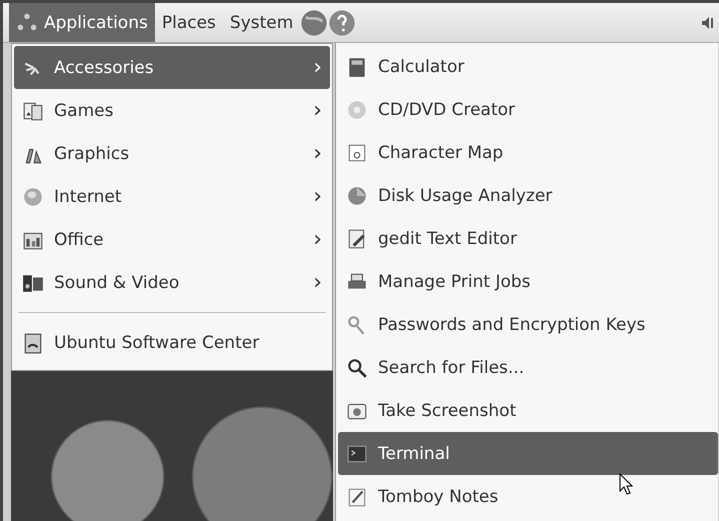 The image size is (719, 521). What do you see at coordinates (188, 22) in the screenshot?
I see `panel-menu: Places` at bounding box center [188, 22].